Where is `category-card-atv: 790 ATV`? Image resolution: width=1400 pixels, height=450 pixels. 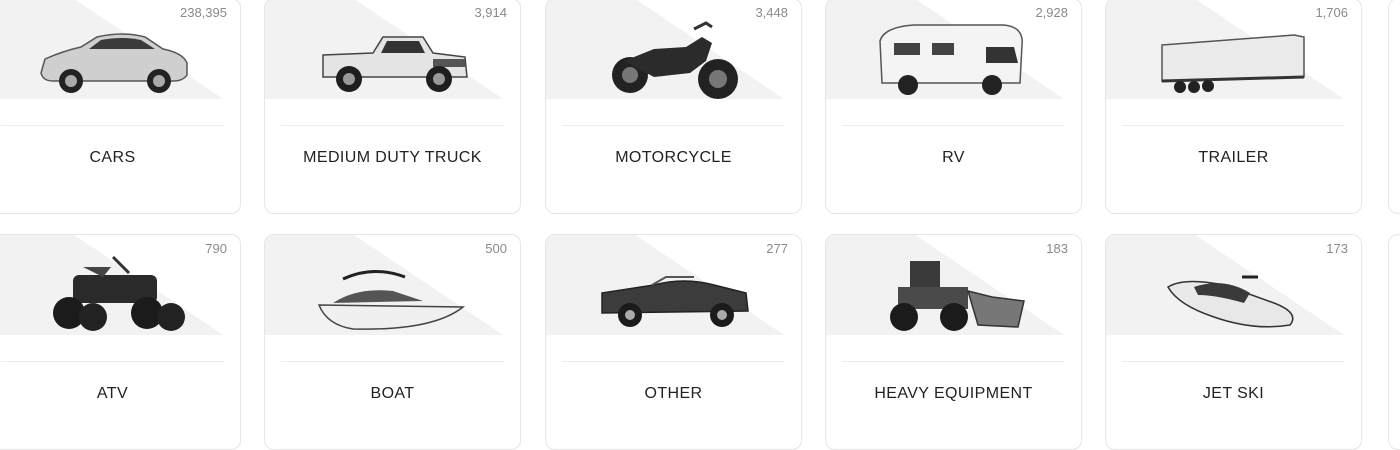
category-card-atv: 790 ATV is located at coordinates (120, 342).